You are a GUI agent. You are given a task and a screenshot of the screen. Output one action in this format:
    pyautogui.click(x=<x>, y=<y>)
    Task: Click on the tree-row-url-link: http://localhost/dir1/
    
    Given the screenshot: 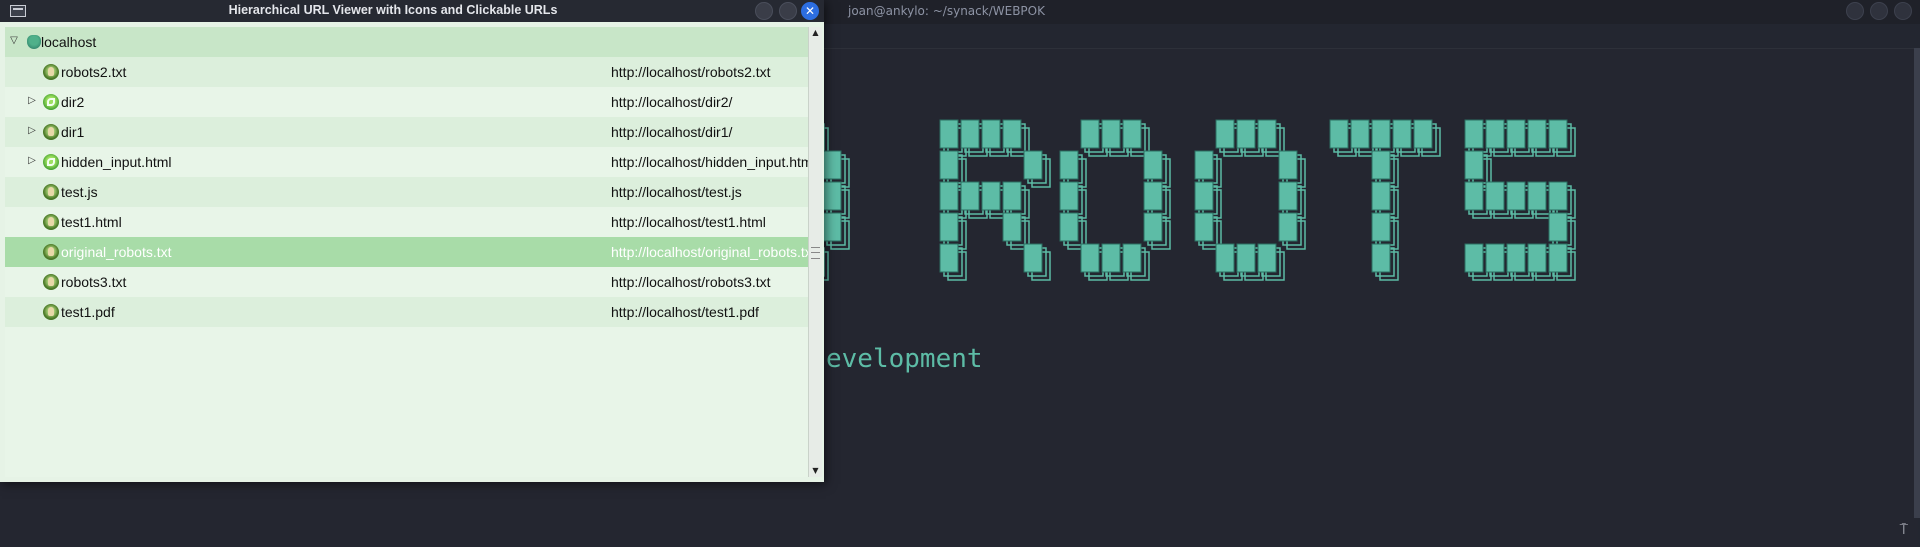 What is the action you would take?
    pyautogui.click(x=710, y=132)
    